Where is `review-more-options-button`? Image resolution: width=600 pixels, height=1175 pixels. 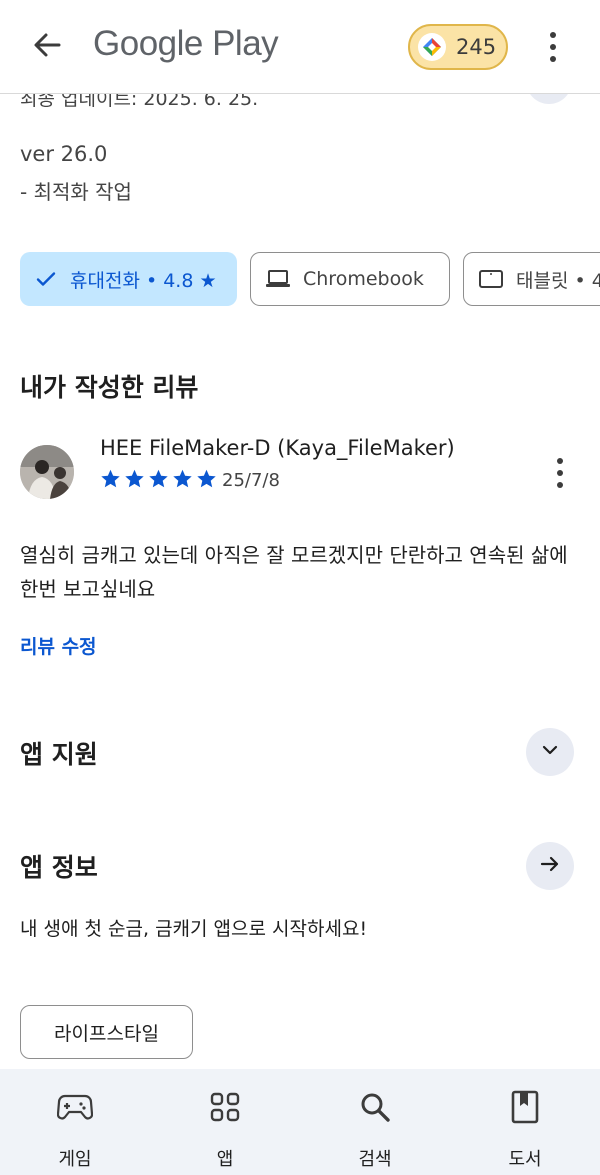
review-more-options-button is located at coordinates (560, 473).